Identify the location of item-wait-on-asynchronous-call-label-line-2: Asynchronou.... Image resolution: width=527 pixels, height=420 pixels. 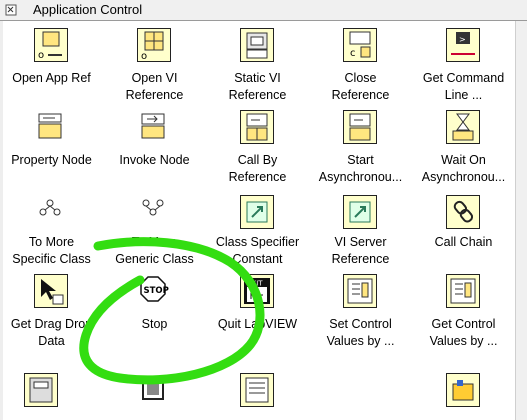
(463, 177).